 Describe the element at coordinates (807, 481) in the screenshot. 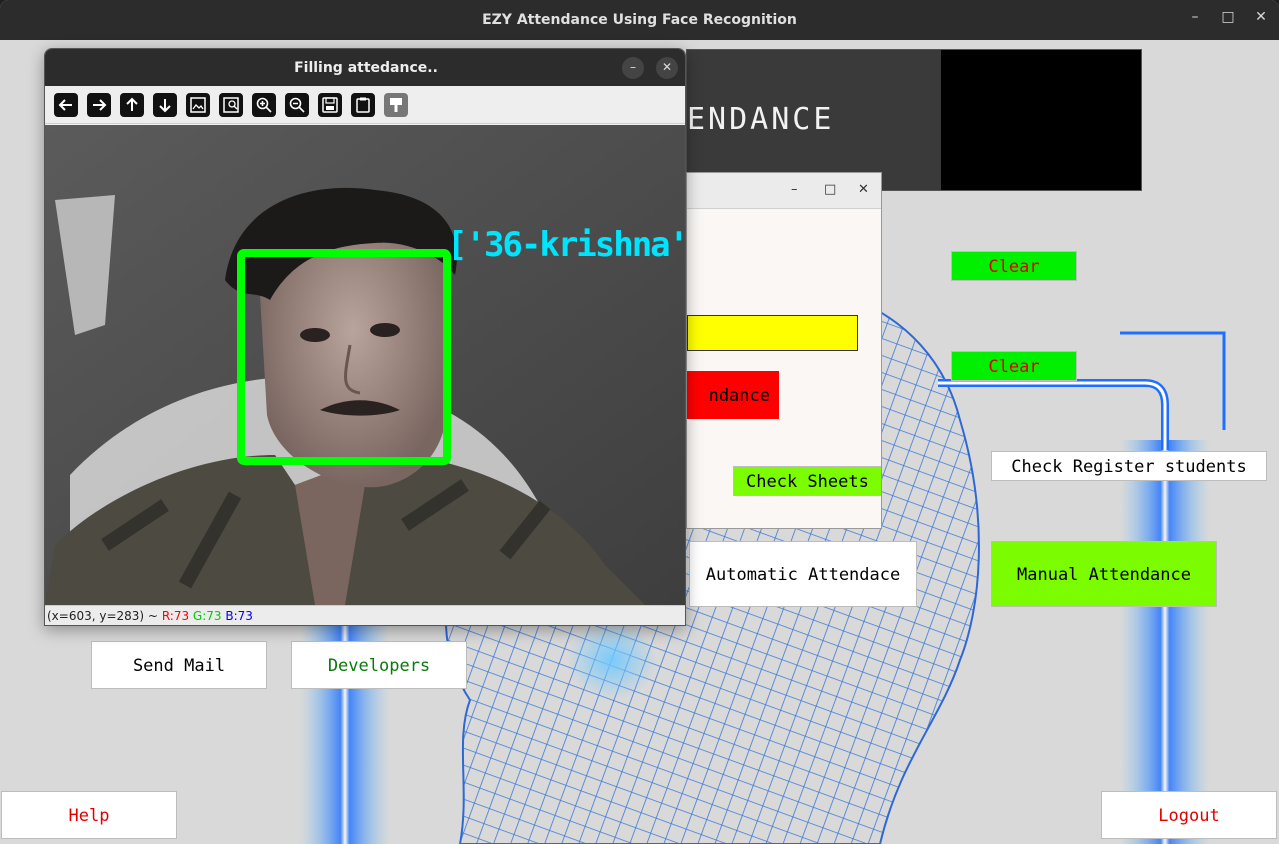

I see `check-sheets-button: Check Sheets` at that location.